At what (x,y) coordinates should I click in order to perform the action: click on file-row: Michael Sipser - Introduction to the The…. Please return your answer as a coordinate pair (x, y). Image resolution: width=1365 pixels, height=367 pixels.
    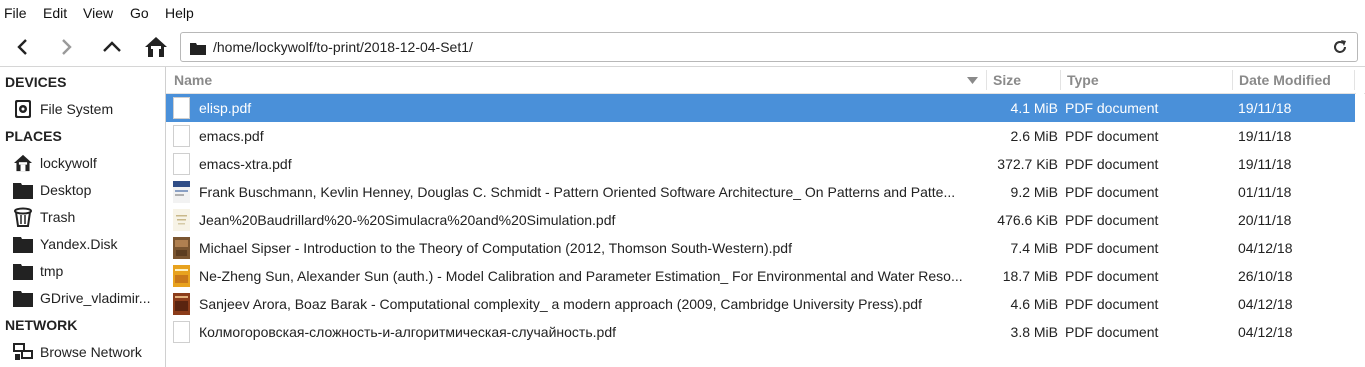
    Looking at the image, I should click on (760, 248).